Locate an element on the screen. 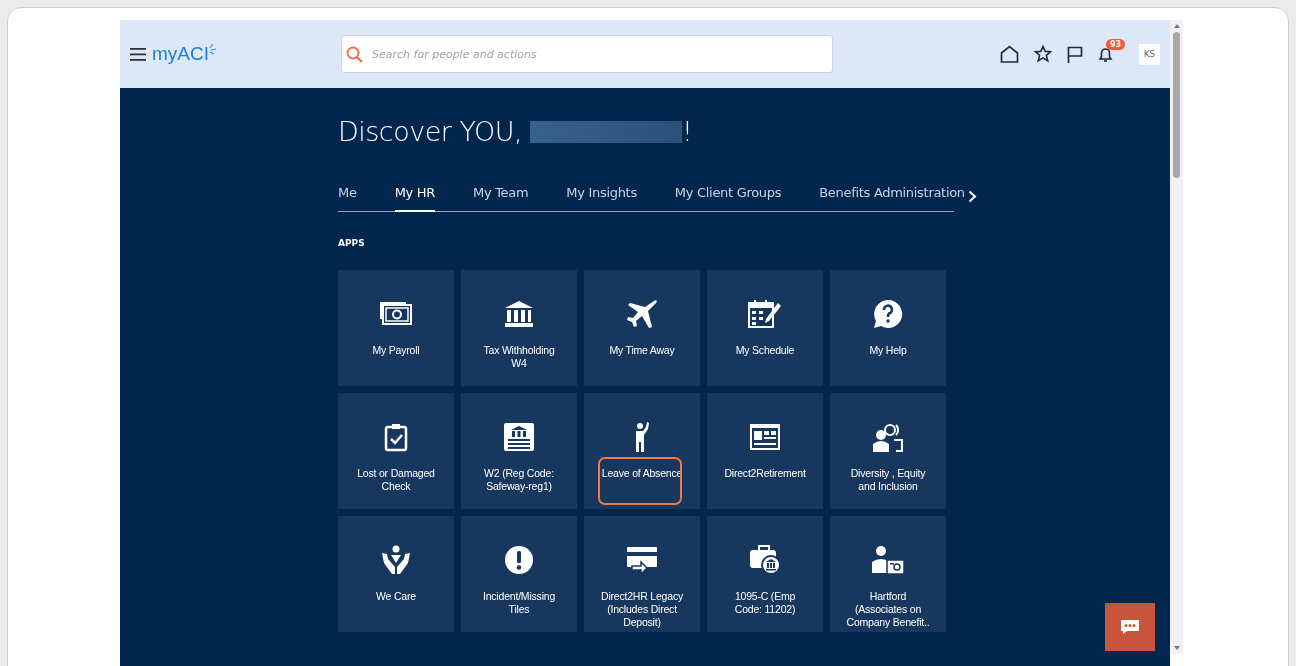  chat-button is located at coordinates (1130, 627).